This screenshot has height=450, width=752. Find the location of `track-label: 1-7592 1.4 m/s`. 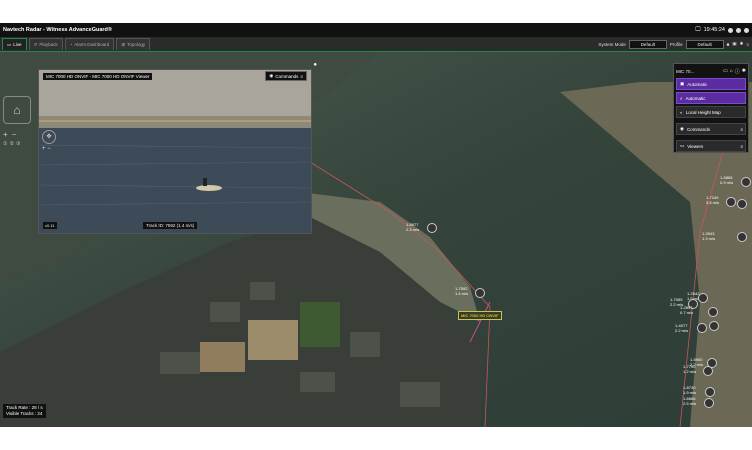

track-label: 1-7592 1.4 m/s is located at coordinates (461, 291).